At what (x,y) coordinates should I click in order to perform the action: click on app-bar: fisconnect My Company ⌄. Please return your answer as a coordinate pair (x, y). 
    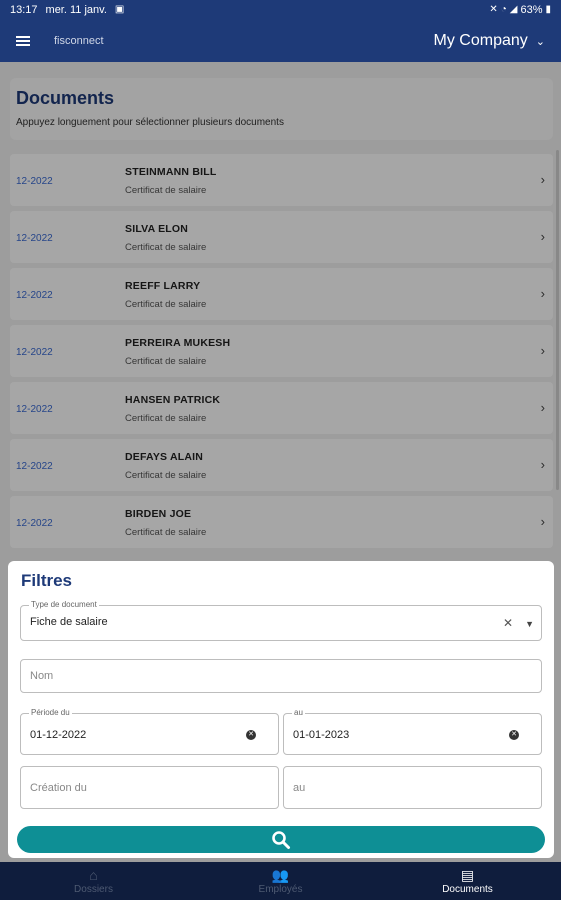
    Looking at the image, I should click on (280, 41).